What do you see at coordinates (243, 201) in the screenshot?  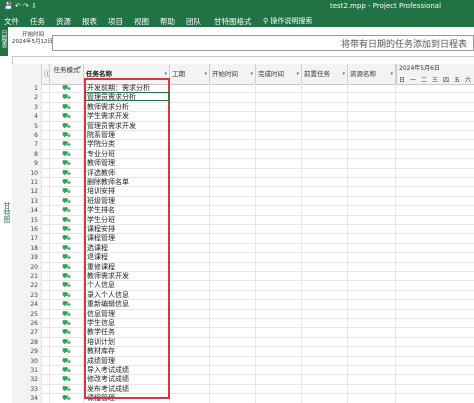 I see `table-row: 13 ⛟ 班级管理` at bounding box center [243, 201].